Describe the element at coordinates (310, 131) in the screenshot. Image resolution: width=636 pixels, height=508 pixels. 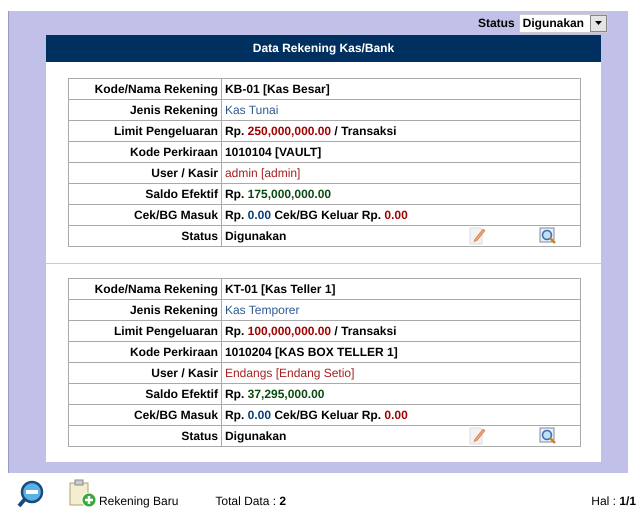
I see `field-value: Rp. 250,000,000.00 / Transaksi` at that location.